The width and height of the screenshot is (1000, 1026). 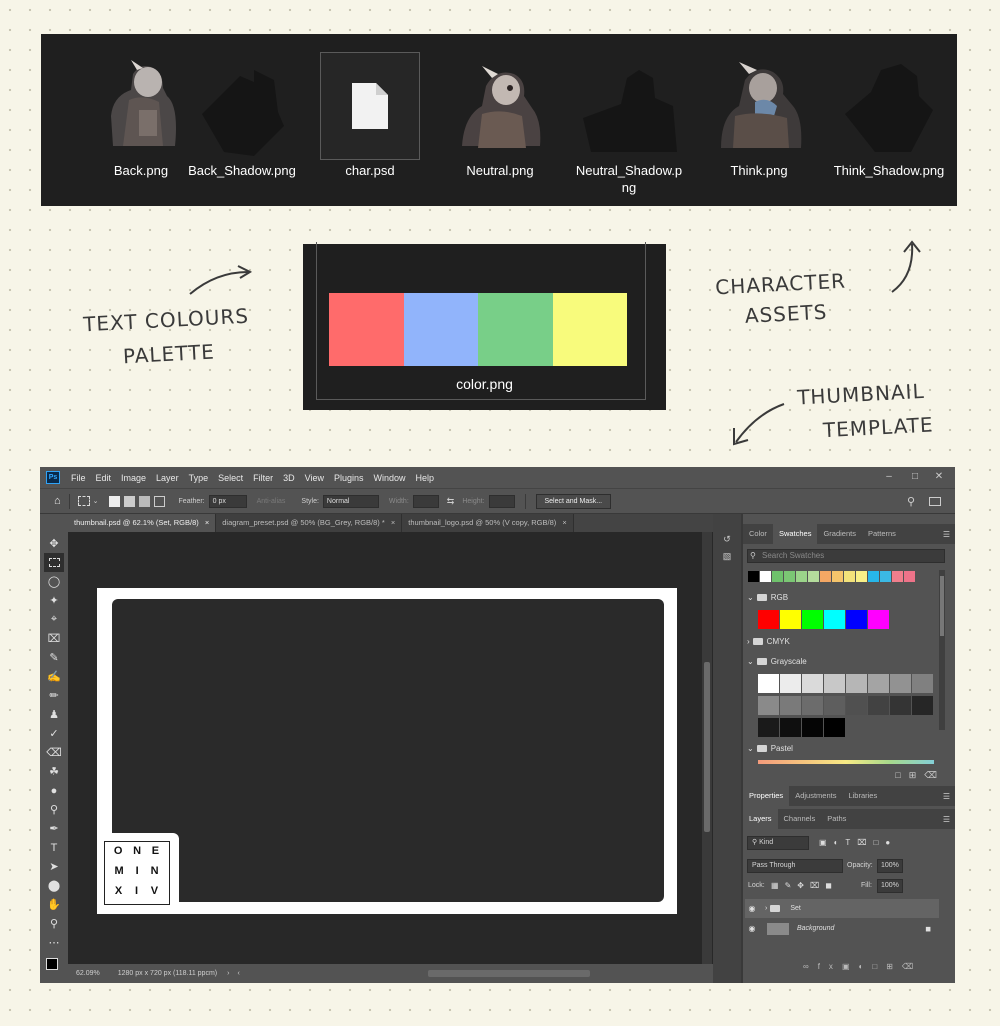 What do you see at coordinates (142, 523) in the screenshot?
I see `tab-thumbnail: thumbnail.psd @ 62.1% (Set, RGB/8) ×` at bounding box center [142, 523].